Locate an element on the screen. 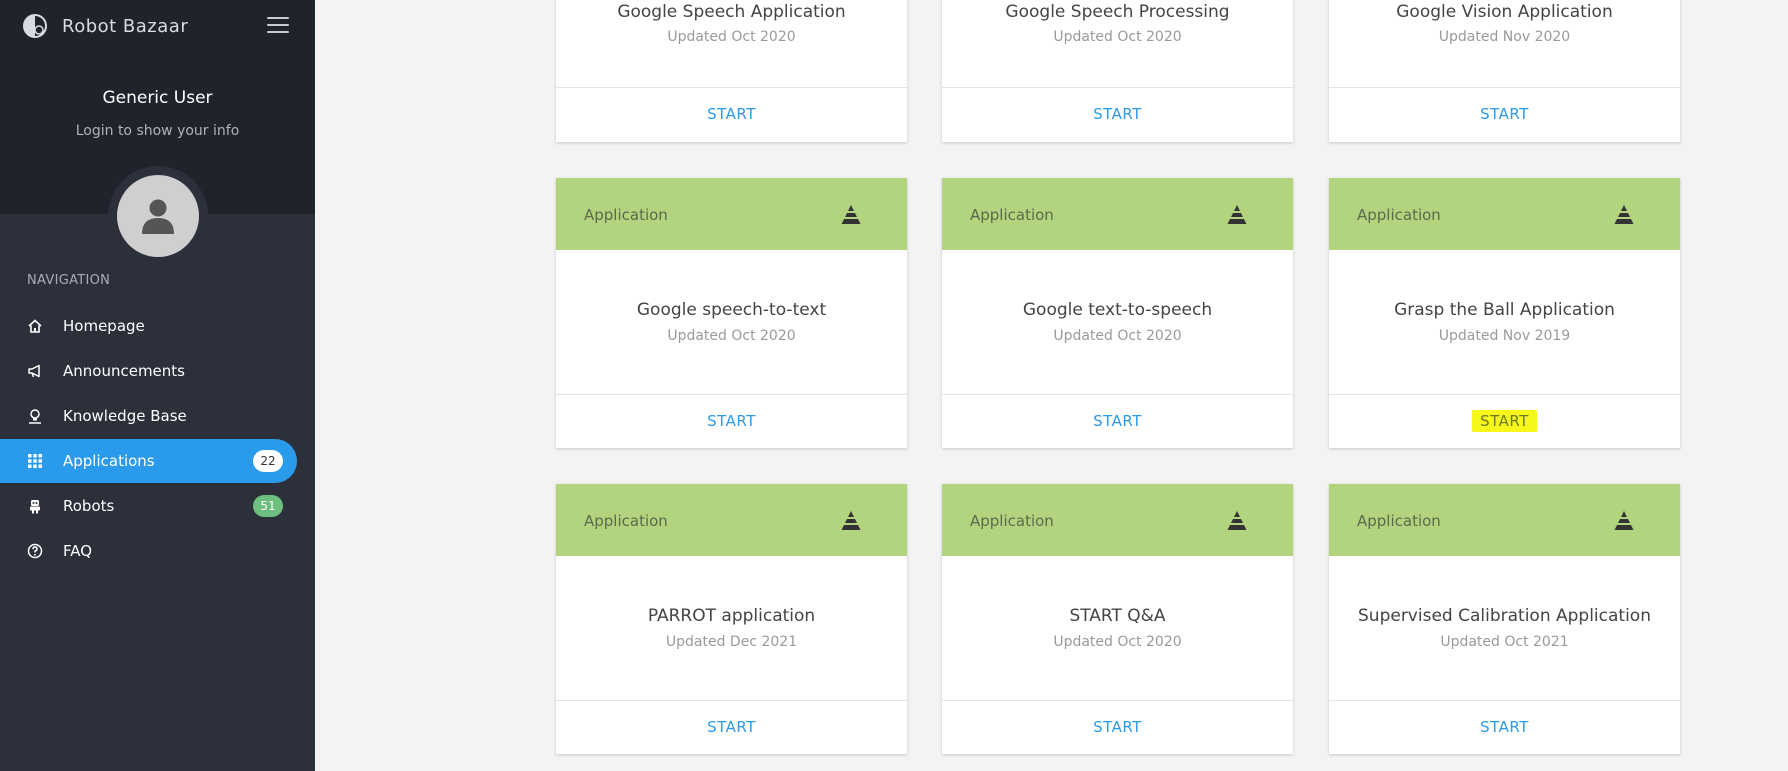 This screenshot has width=1788, height=771. lightbulb-icon is located at coordinates (35, 416).